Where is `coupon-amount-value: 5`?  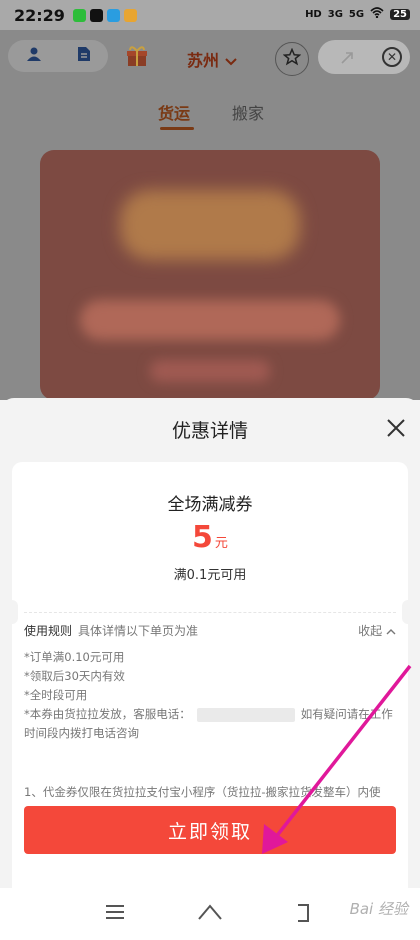
coupon-amount-value: 5 is located at coordinates (202, 537).